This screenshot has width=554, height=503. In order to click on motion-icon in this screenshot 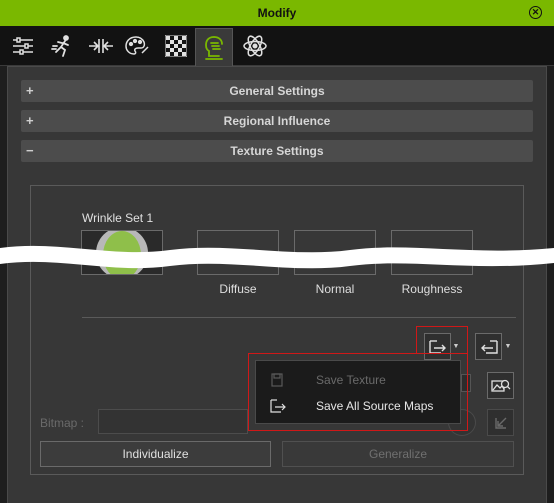, I will do `click(60, 46)`.